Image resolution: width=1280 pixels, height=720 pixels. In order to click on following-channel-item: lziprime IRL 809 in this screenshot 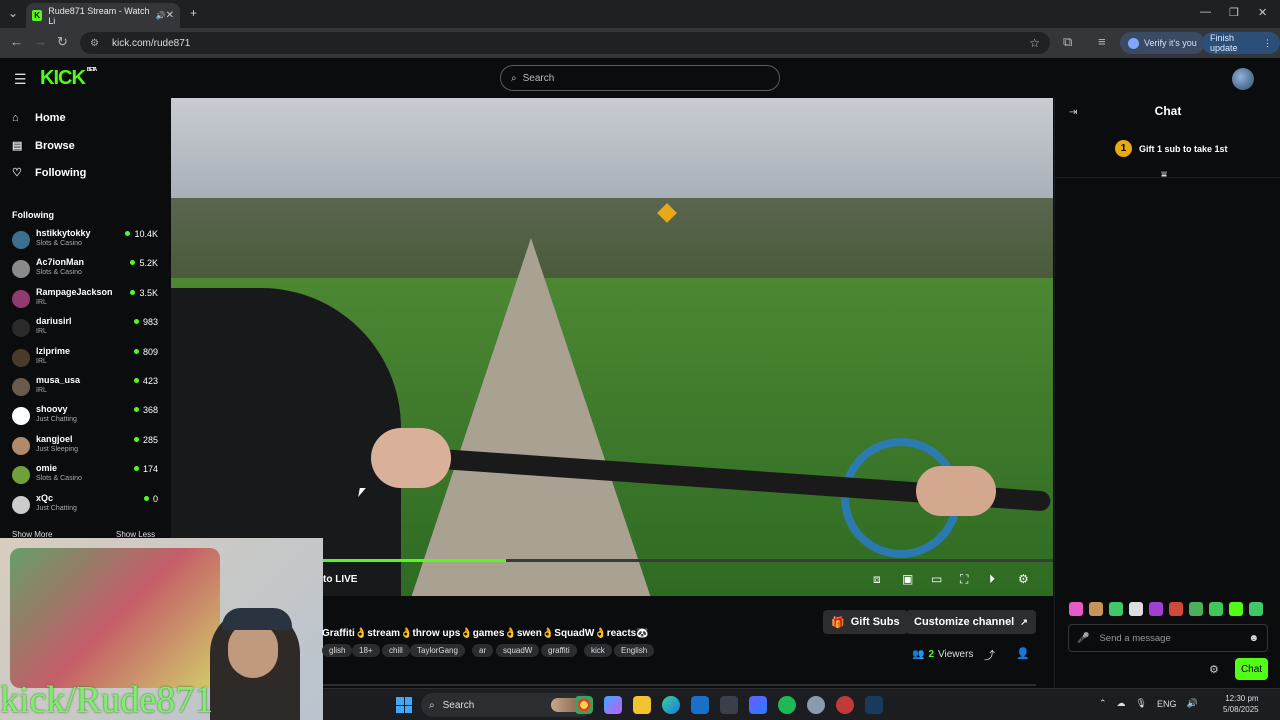, I will do `click(87, 359)`.